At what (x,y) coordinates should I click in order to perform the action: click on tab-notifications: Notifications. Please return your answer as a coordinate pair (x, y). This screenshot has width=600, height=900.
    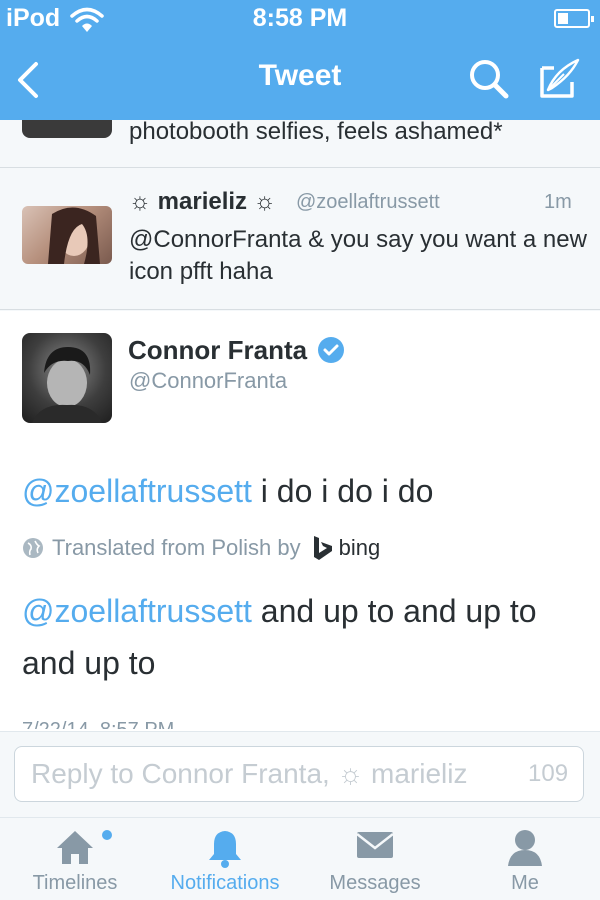
    Looking at the image, I should click on (225, 859).